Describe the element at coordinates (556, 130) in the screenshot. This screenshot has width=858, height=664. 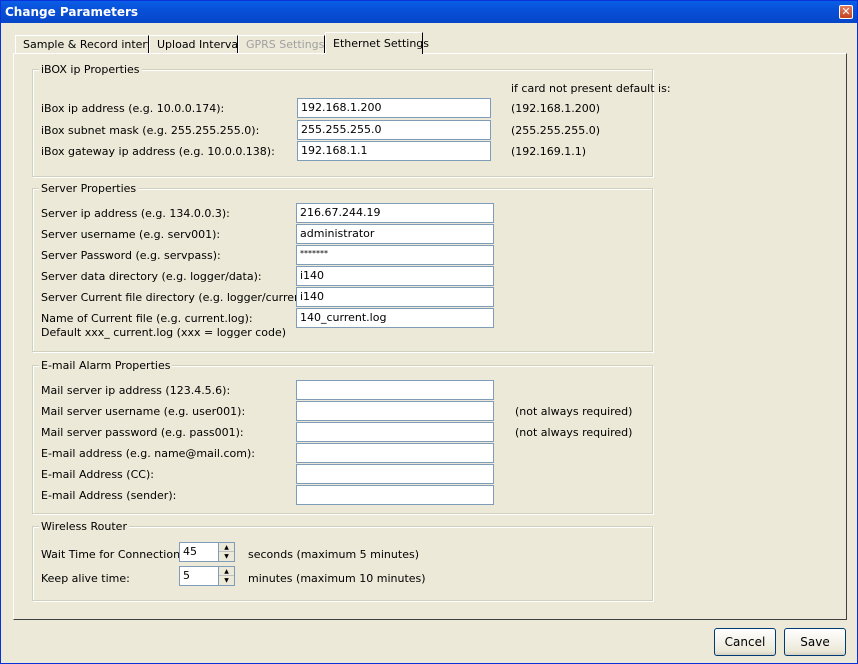
I see `ibox-subnet-default: (255.255.255.0)` at that location.